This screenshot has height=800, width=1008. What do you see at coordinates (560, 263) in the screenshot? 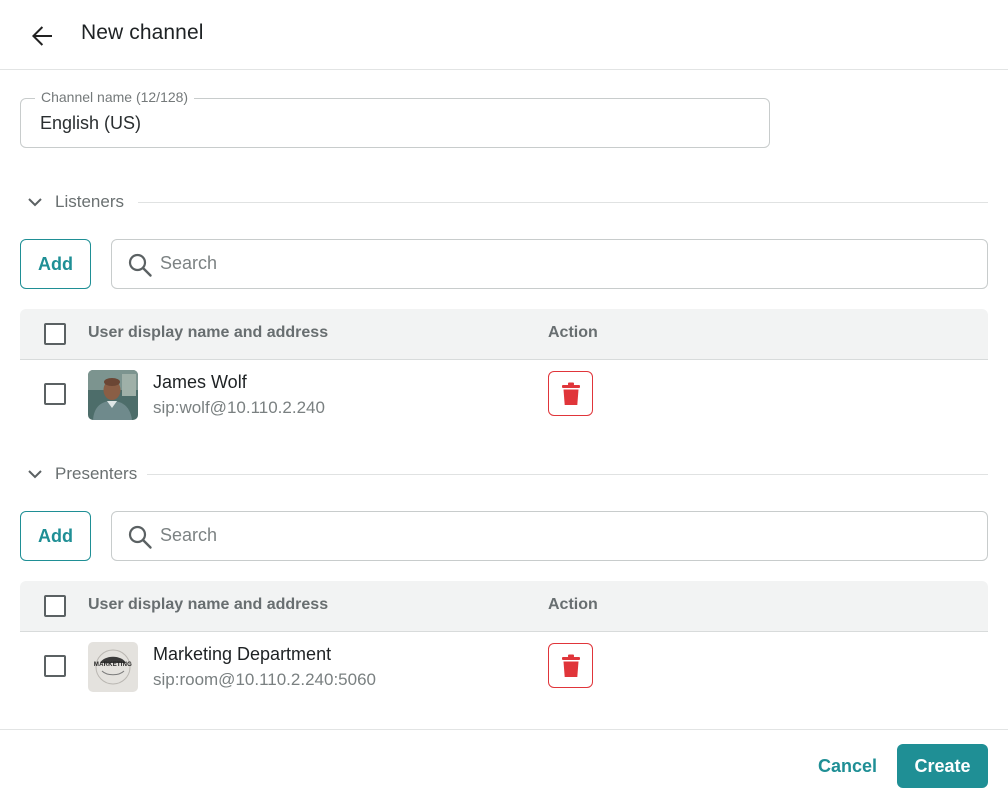
I see `listeners-search-input` at bounding box center [560, 263].